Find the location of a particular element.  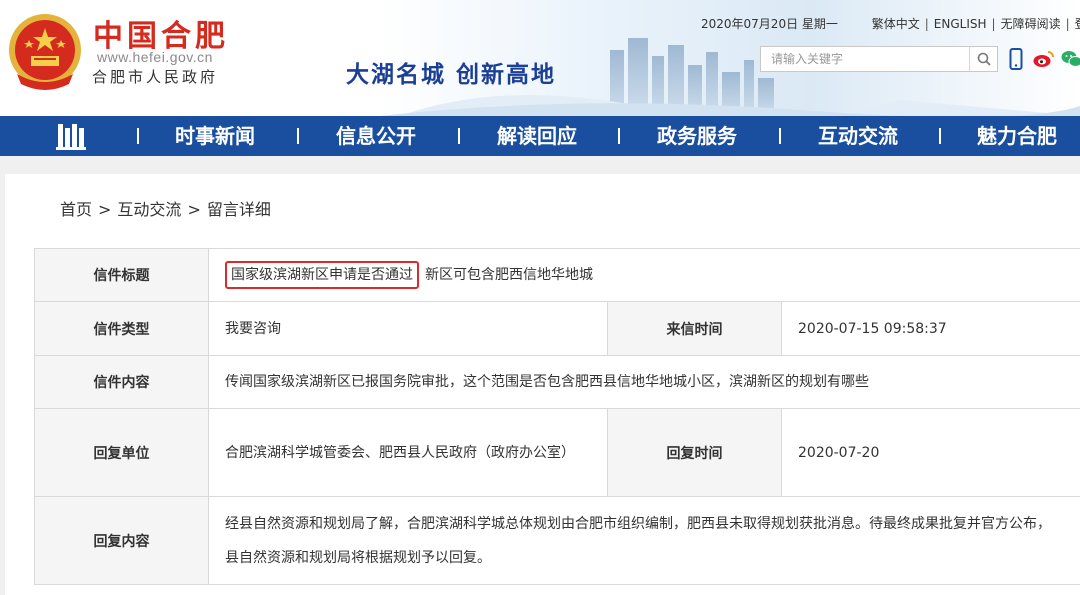

title-rest: 新区可包含肥西信地华地城 is located at coordinates (509, 275).